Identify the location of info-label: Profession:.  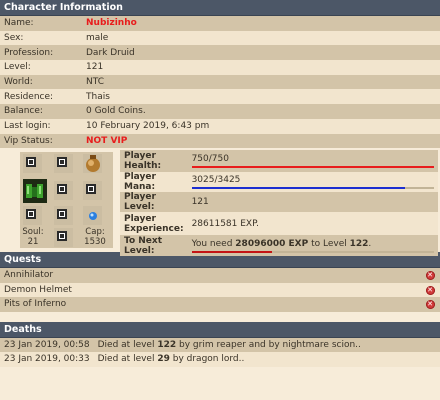
(41, 53).